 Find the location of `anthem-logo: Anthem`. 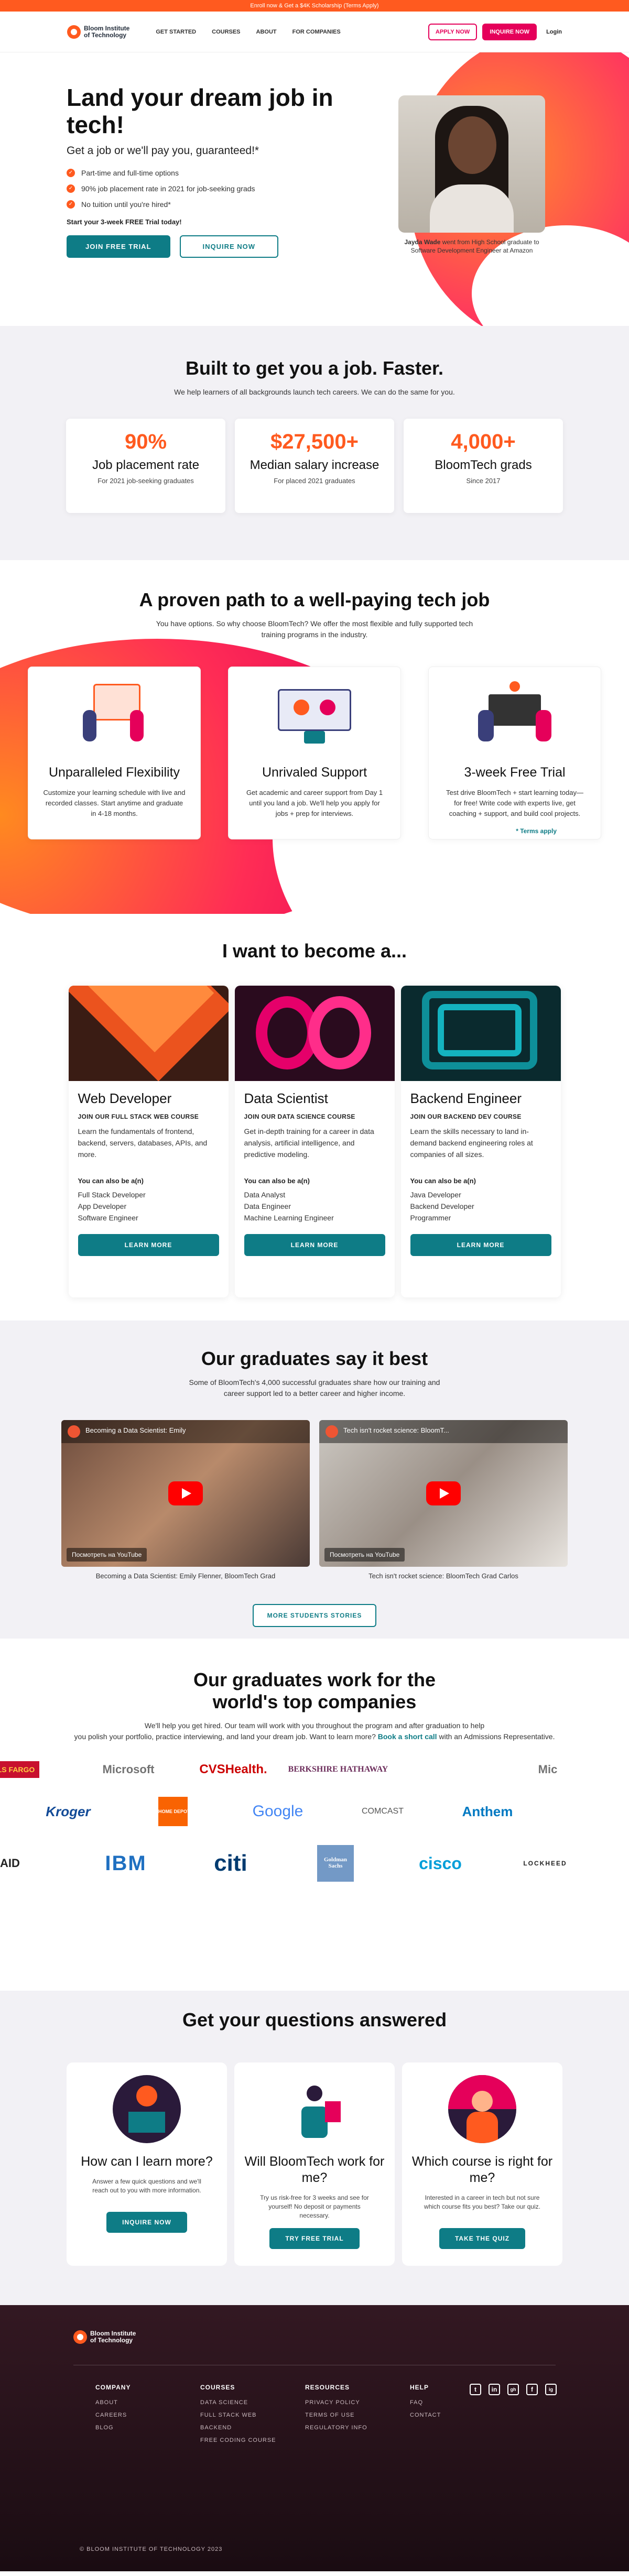

anthem-logo: Anthem is located at coordinates (488, 1811).